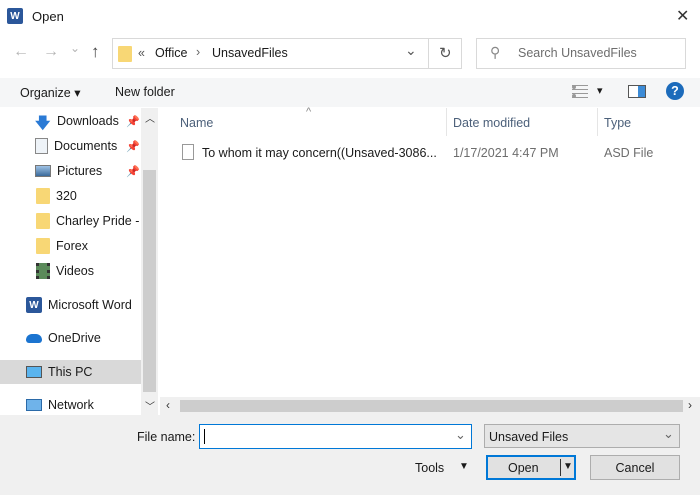 The width and height of the screenshot is (700, 495). What do you see at coordinates (43, 171) in the screenshot?
I see `pictures-icon` at bounding box center [43, 171].